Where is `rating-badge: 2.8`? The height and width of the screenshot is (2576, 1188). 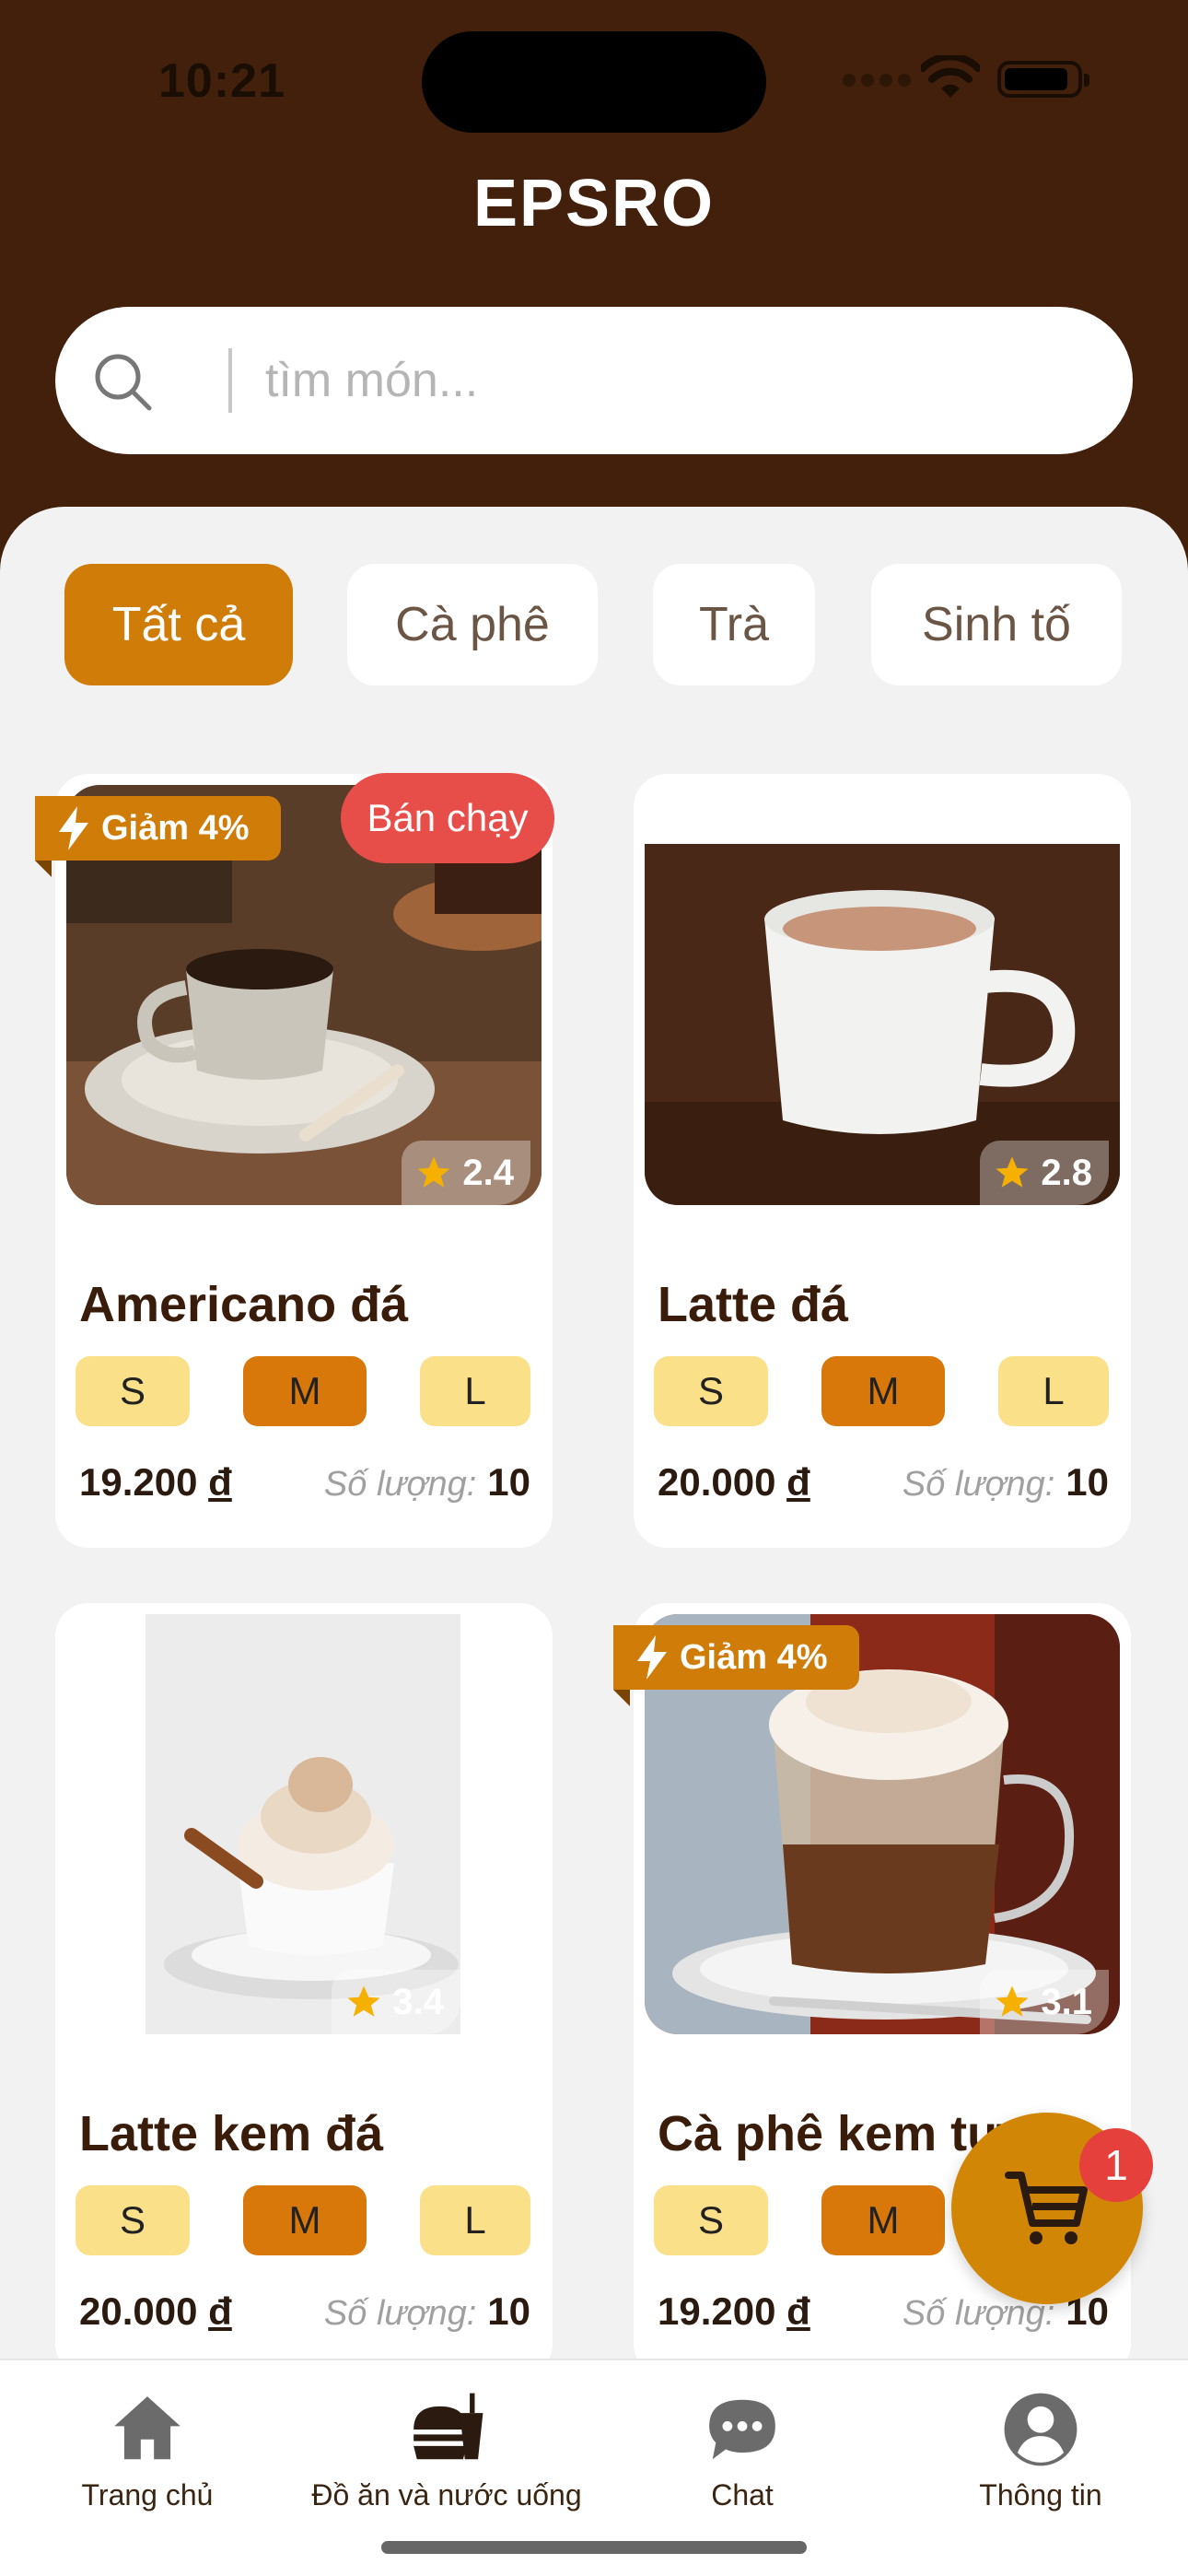 rating-badge: 2.8 is located at coordinates (1044, 1173).